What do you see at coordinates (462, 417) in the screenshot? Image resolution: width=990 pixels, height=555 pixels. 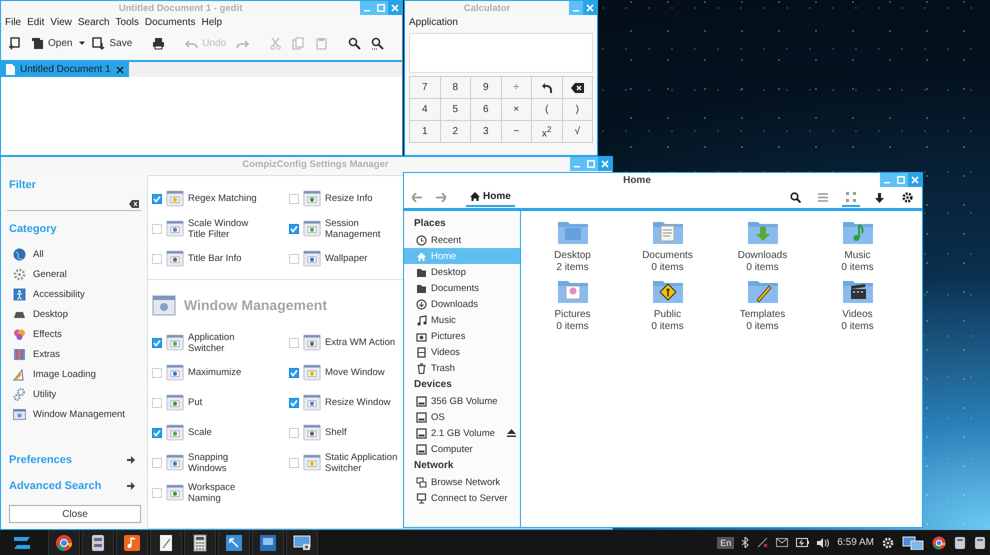 I see `sidebar-item: OS` at bounding box center [462, 417].